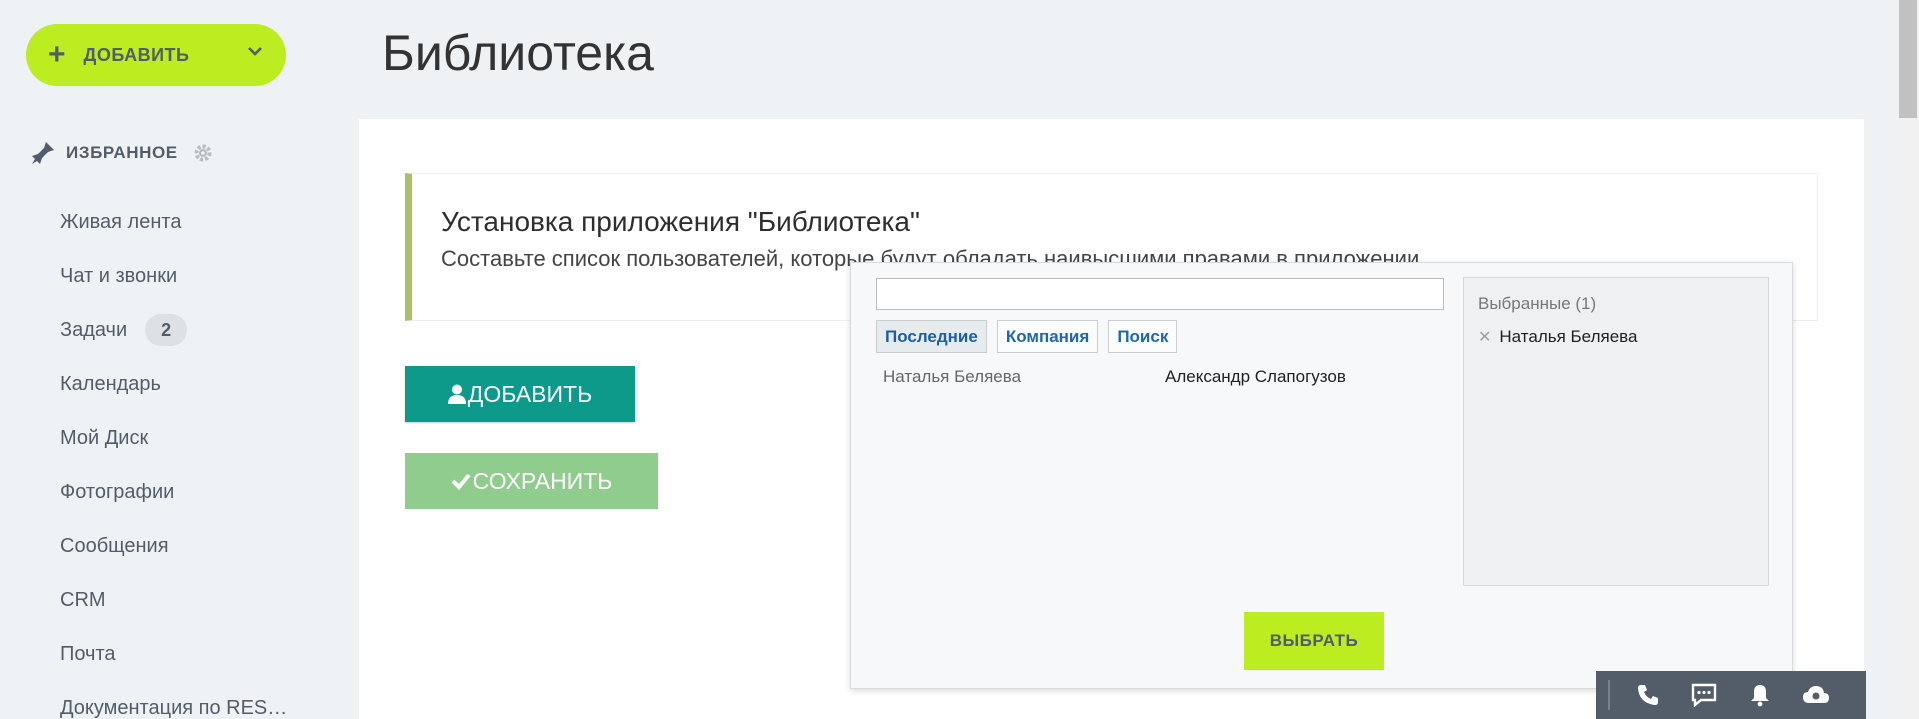 Image resolution: width=1919 pixels, height=719 pixels. I want to click on user-item: Наталья Беляева, so click(952, 377).